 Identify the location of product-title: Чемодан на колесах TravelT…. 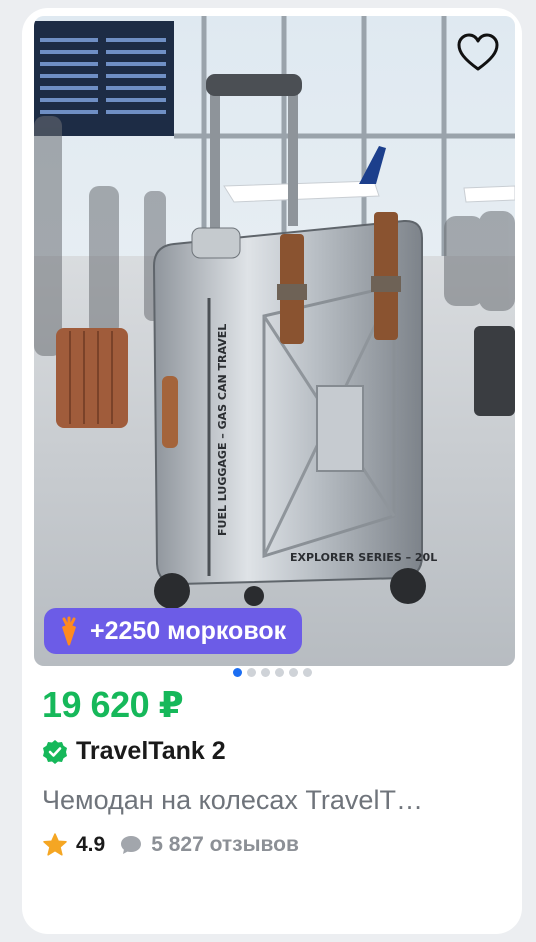
(277, 800).